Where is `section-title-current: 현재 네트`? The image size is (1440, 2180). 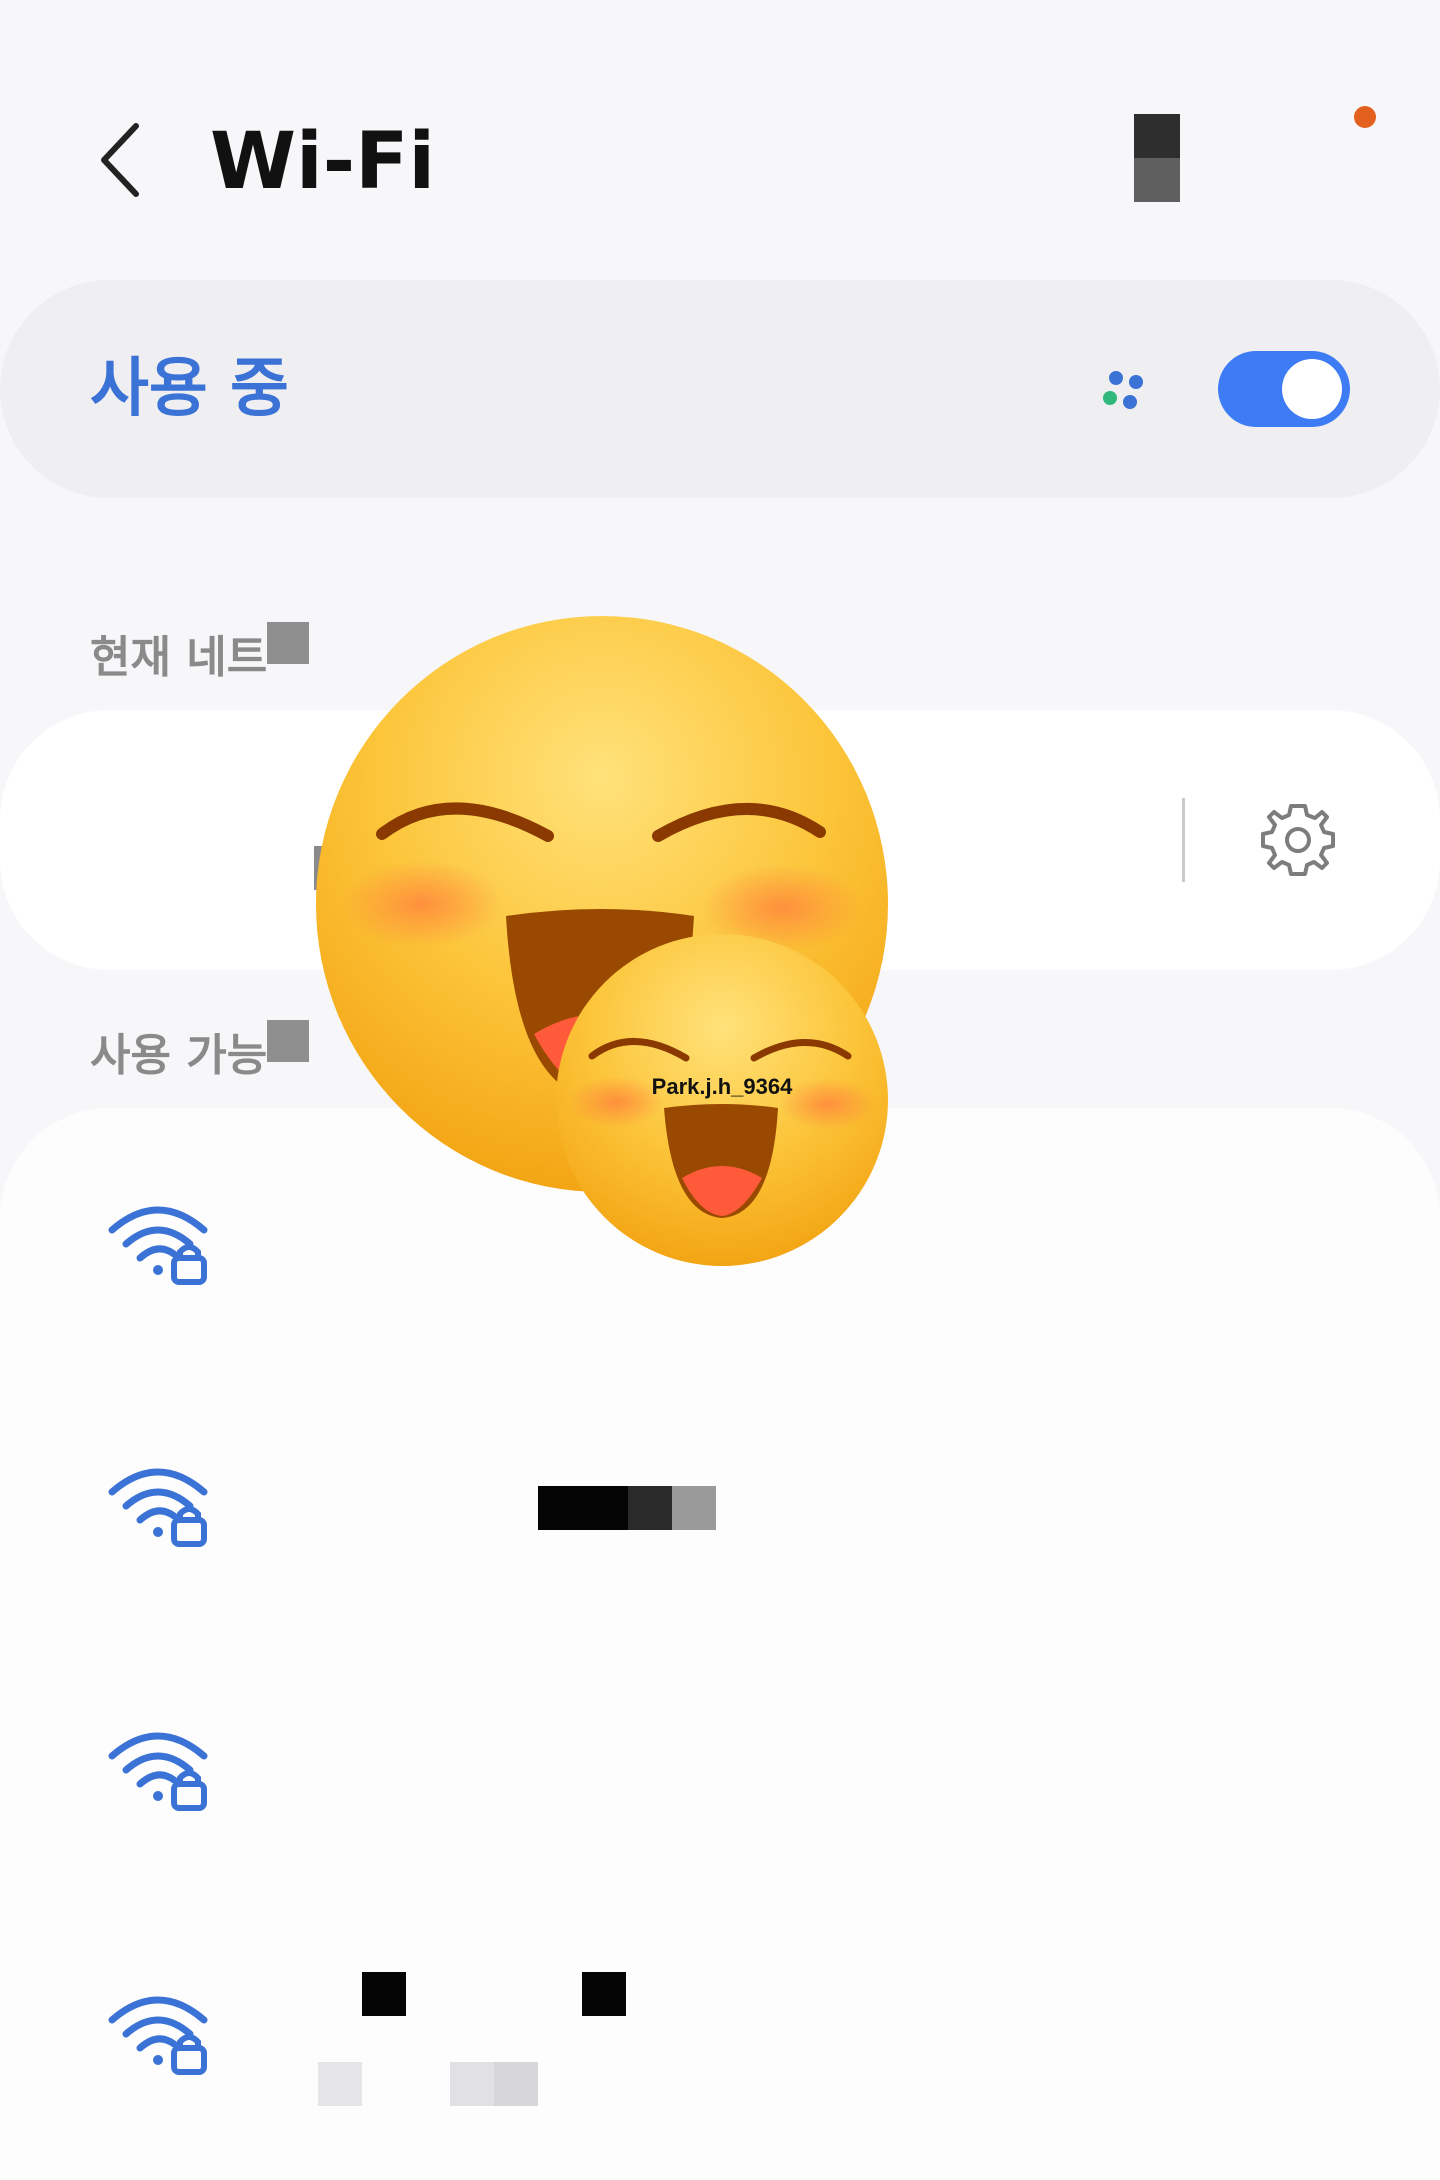
section-title-current: 현재 네트 is located at coordinates (200, 655).